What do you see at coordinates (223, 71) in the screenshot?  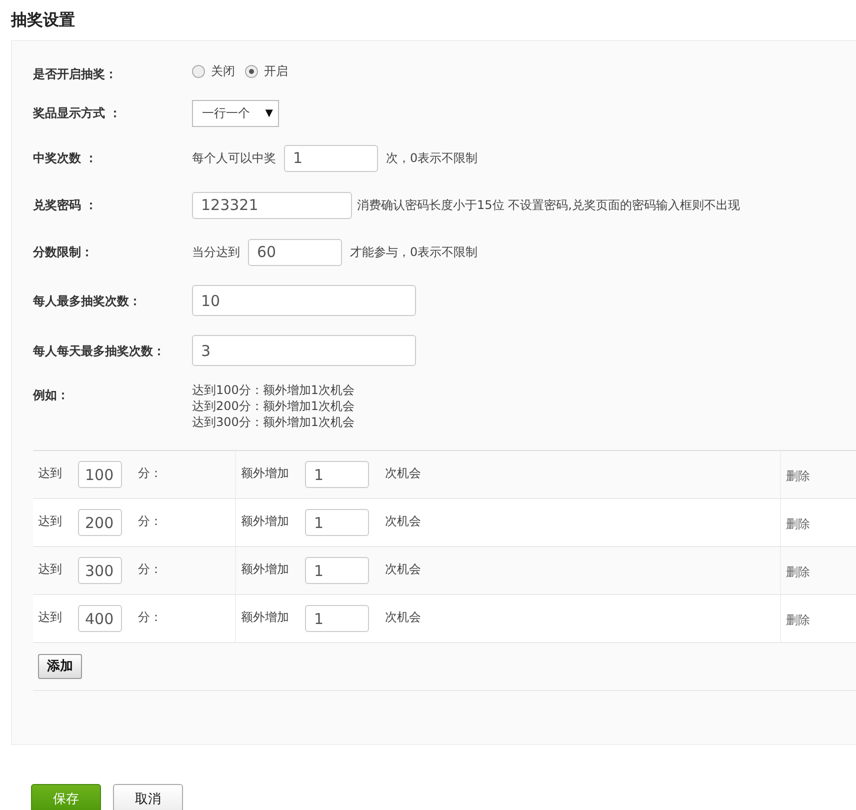 I see `field-text: 关闭` at bounding box center [223, 71].